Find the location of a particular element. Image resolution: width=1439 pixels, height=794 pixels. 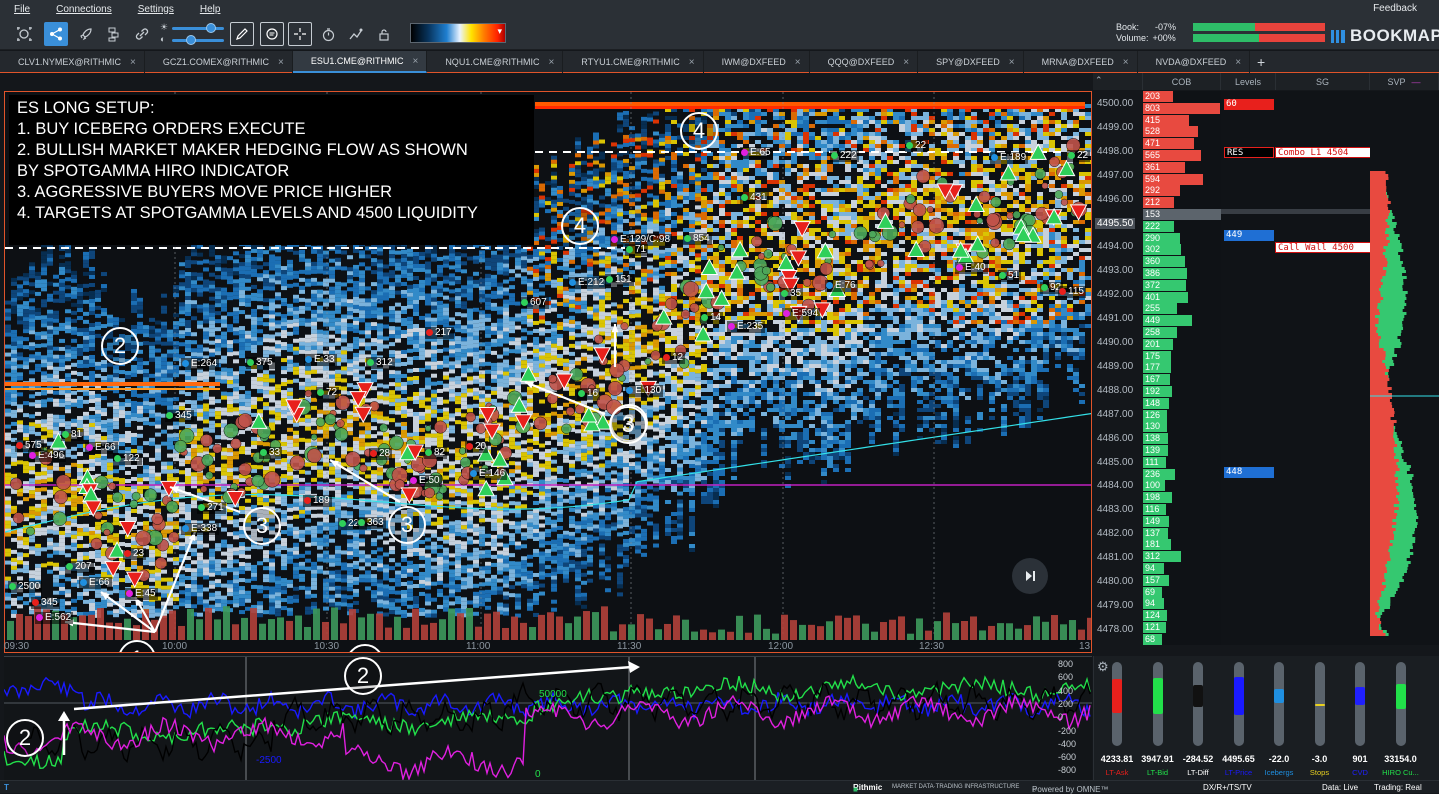

rocket-icon is located at coordinates (86, 34).